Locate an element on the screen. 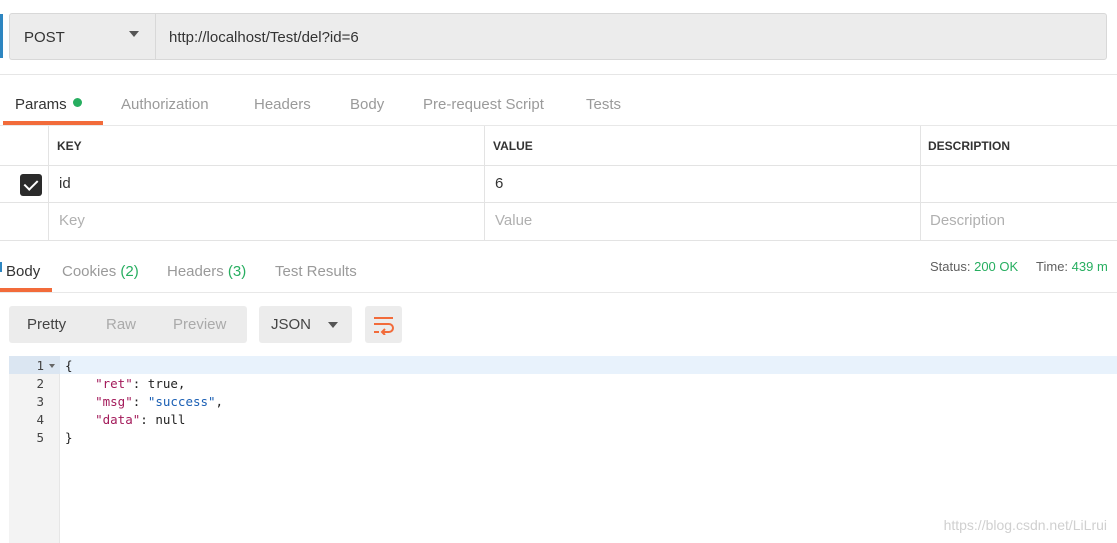  response-tab-headers: Headers (3) is located at coordinates (206, 271).